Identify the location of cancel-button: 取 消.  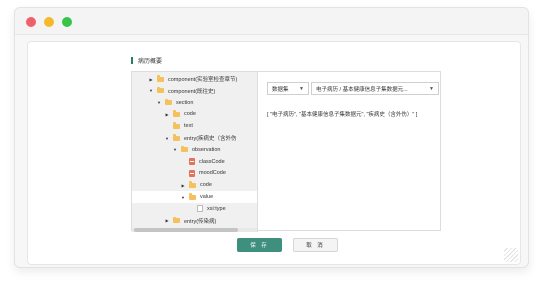
(315, 245).